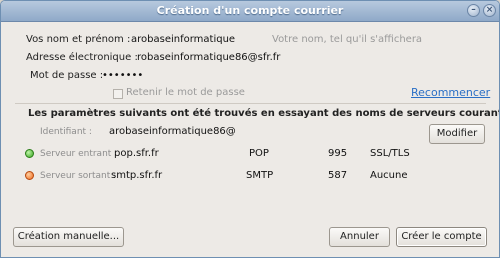  What do you see at coordinates (136, 153) in the screenshot?
I see `incoming-server-host: pop.sfr.fr` at bounding box center [136, 153].